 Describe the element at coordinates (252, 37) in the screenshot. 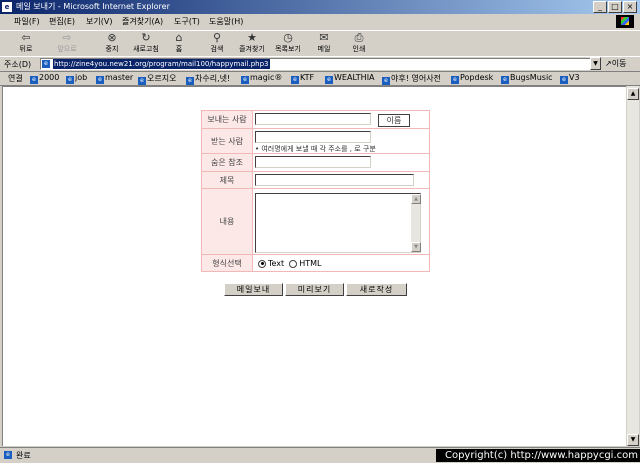

I see `favorites-icon: ★` at that location.